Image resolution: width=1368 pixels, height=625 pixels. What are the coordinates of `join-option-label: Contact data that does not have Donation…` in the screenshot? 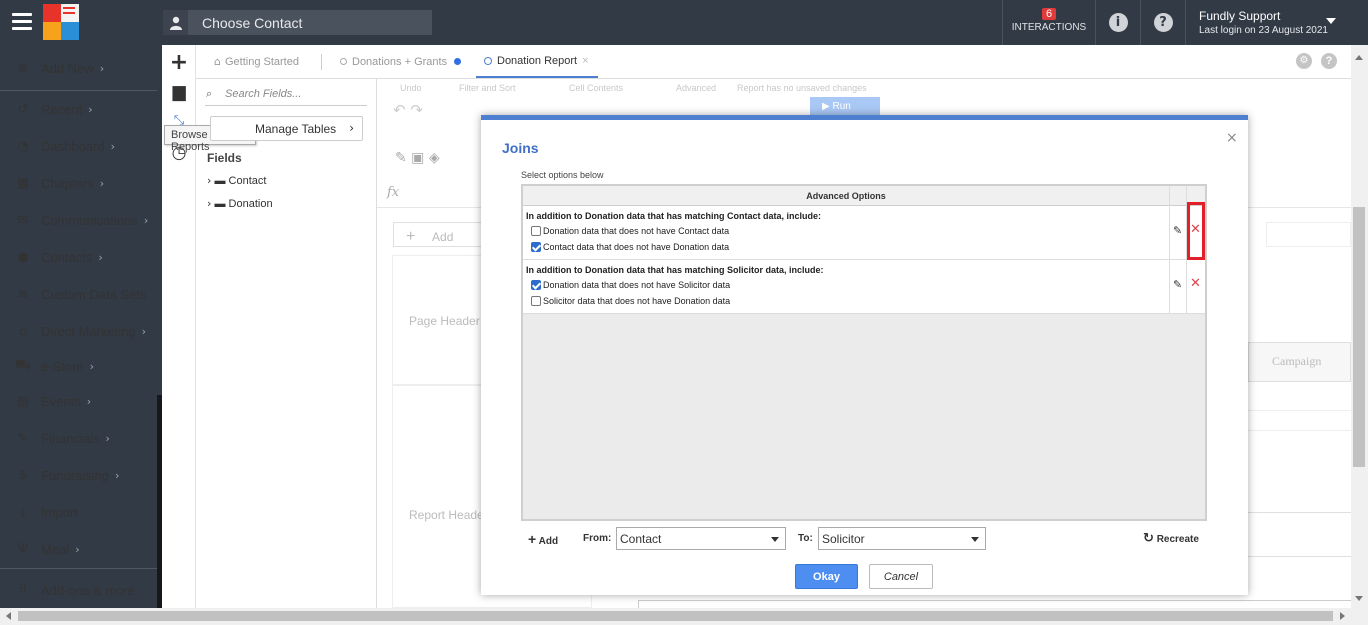 It's located at (636, 247).